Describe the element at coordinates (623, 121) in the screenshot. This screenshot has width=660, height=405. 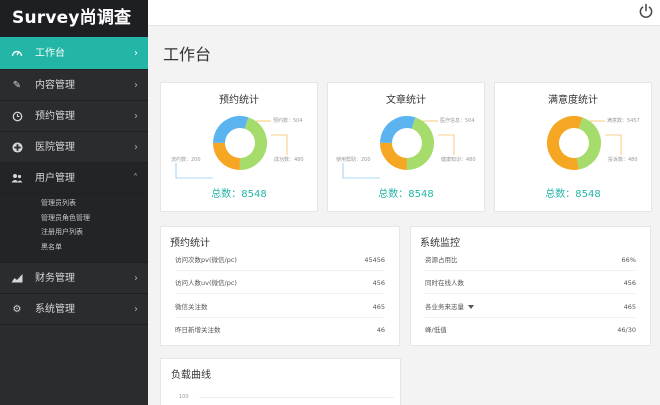
I see `label-top-right: 满意数：5457` at that location.